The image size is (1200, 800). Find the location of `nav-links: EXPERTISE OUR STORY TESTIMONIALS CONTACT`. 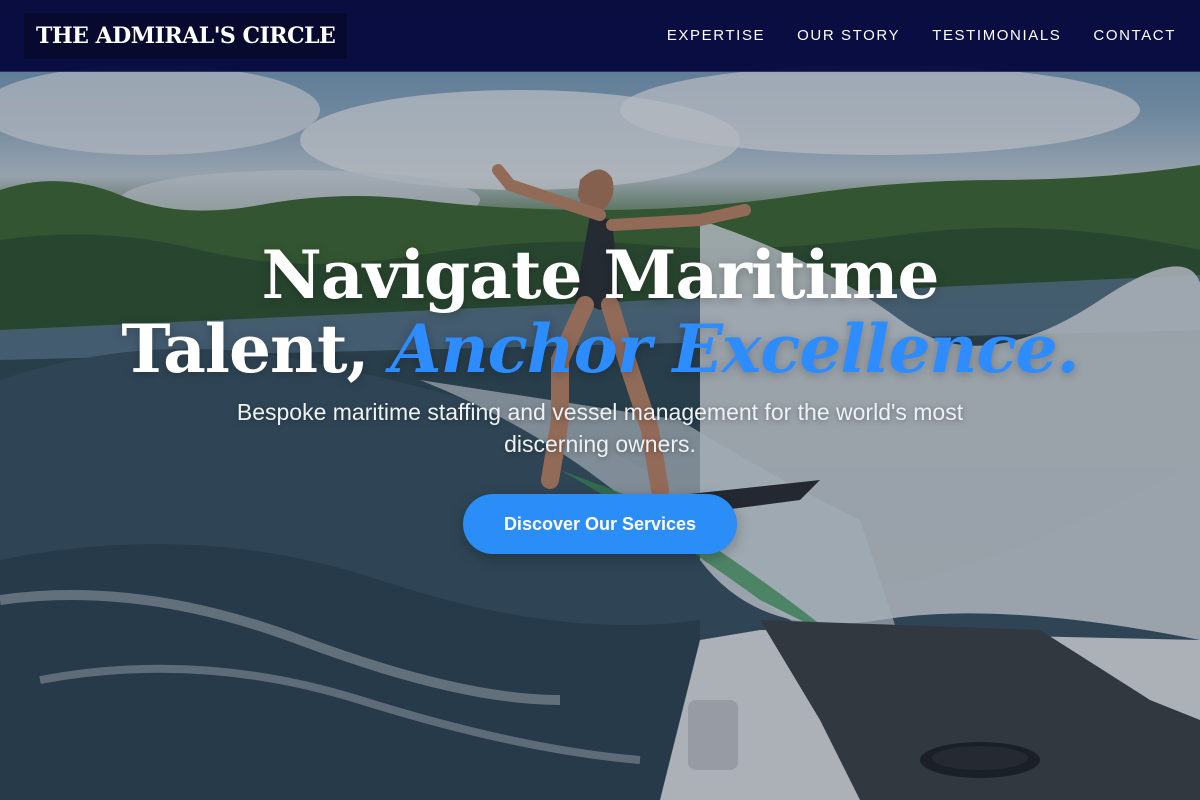

nav-links: EXPERTISE OUR STORY TESTIMONIALS CONTACT is located at coordinates (921, 35).